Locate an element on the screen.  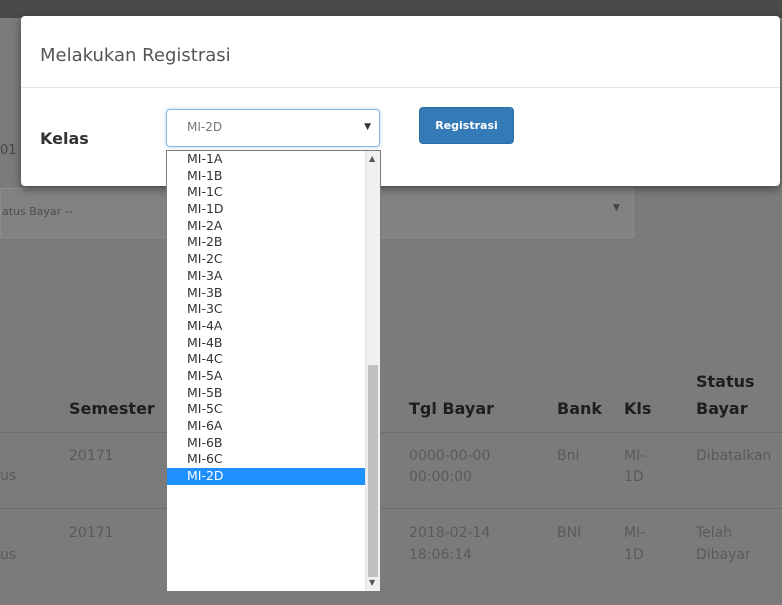
dropdown-option: MI-6A is located at coordinates (266, 426).